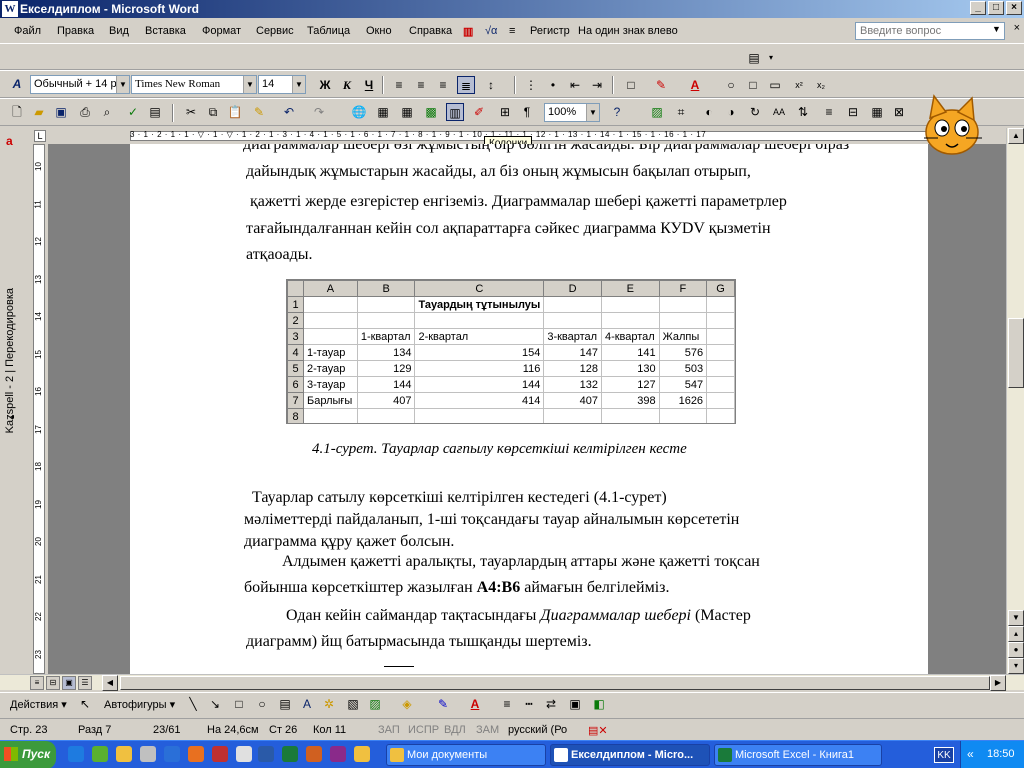  Describe the element at coordinates (455, 730) in the screenshot. I see `status-extend: ВДЛ` at that location.